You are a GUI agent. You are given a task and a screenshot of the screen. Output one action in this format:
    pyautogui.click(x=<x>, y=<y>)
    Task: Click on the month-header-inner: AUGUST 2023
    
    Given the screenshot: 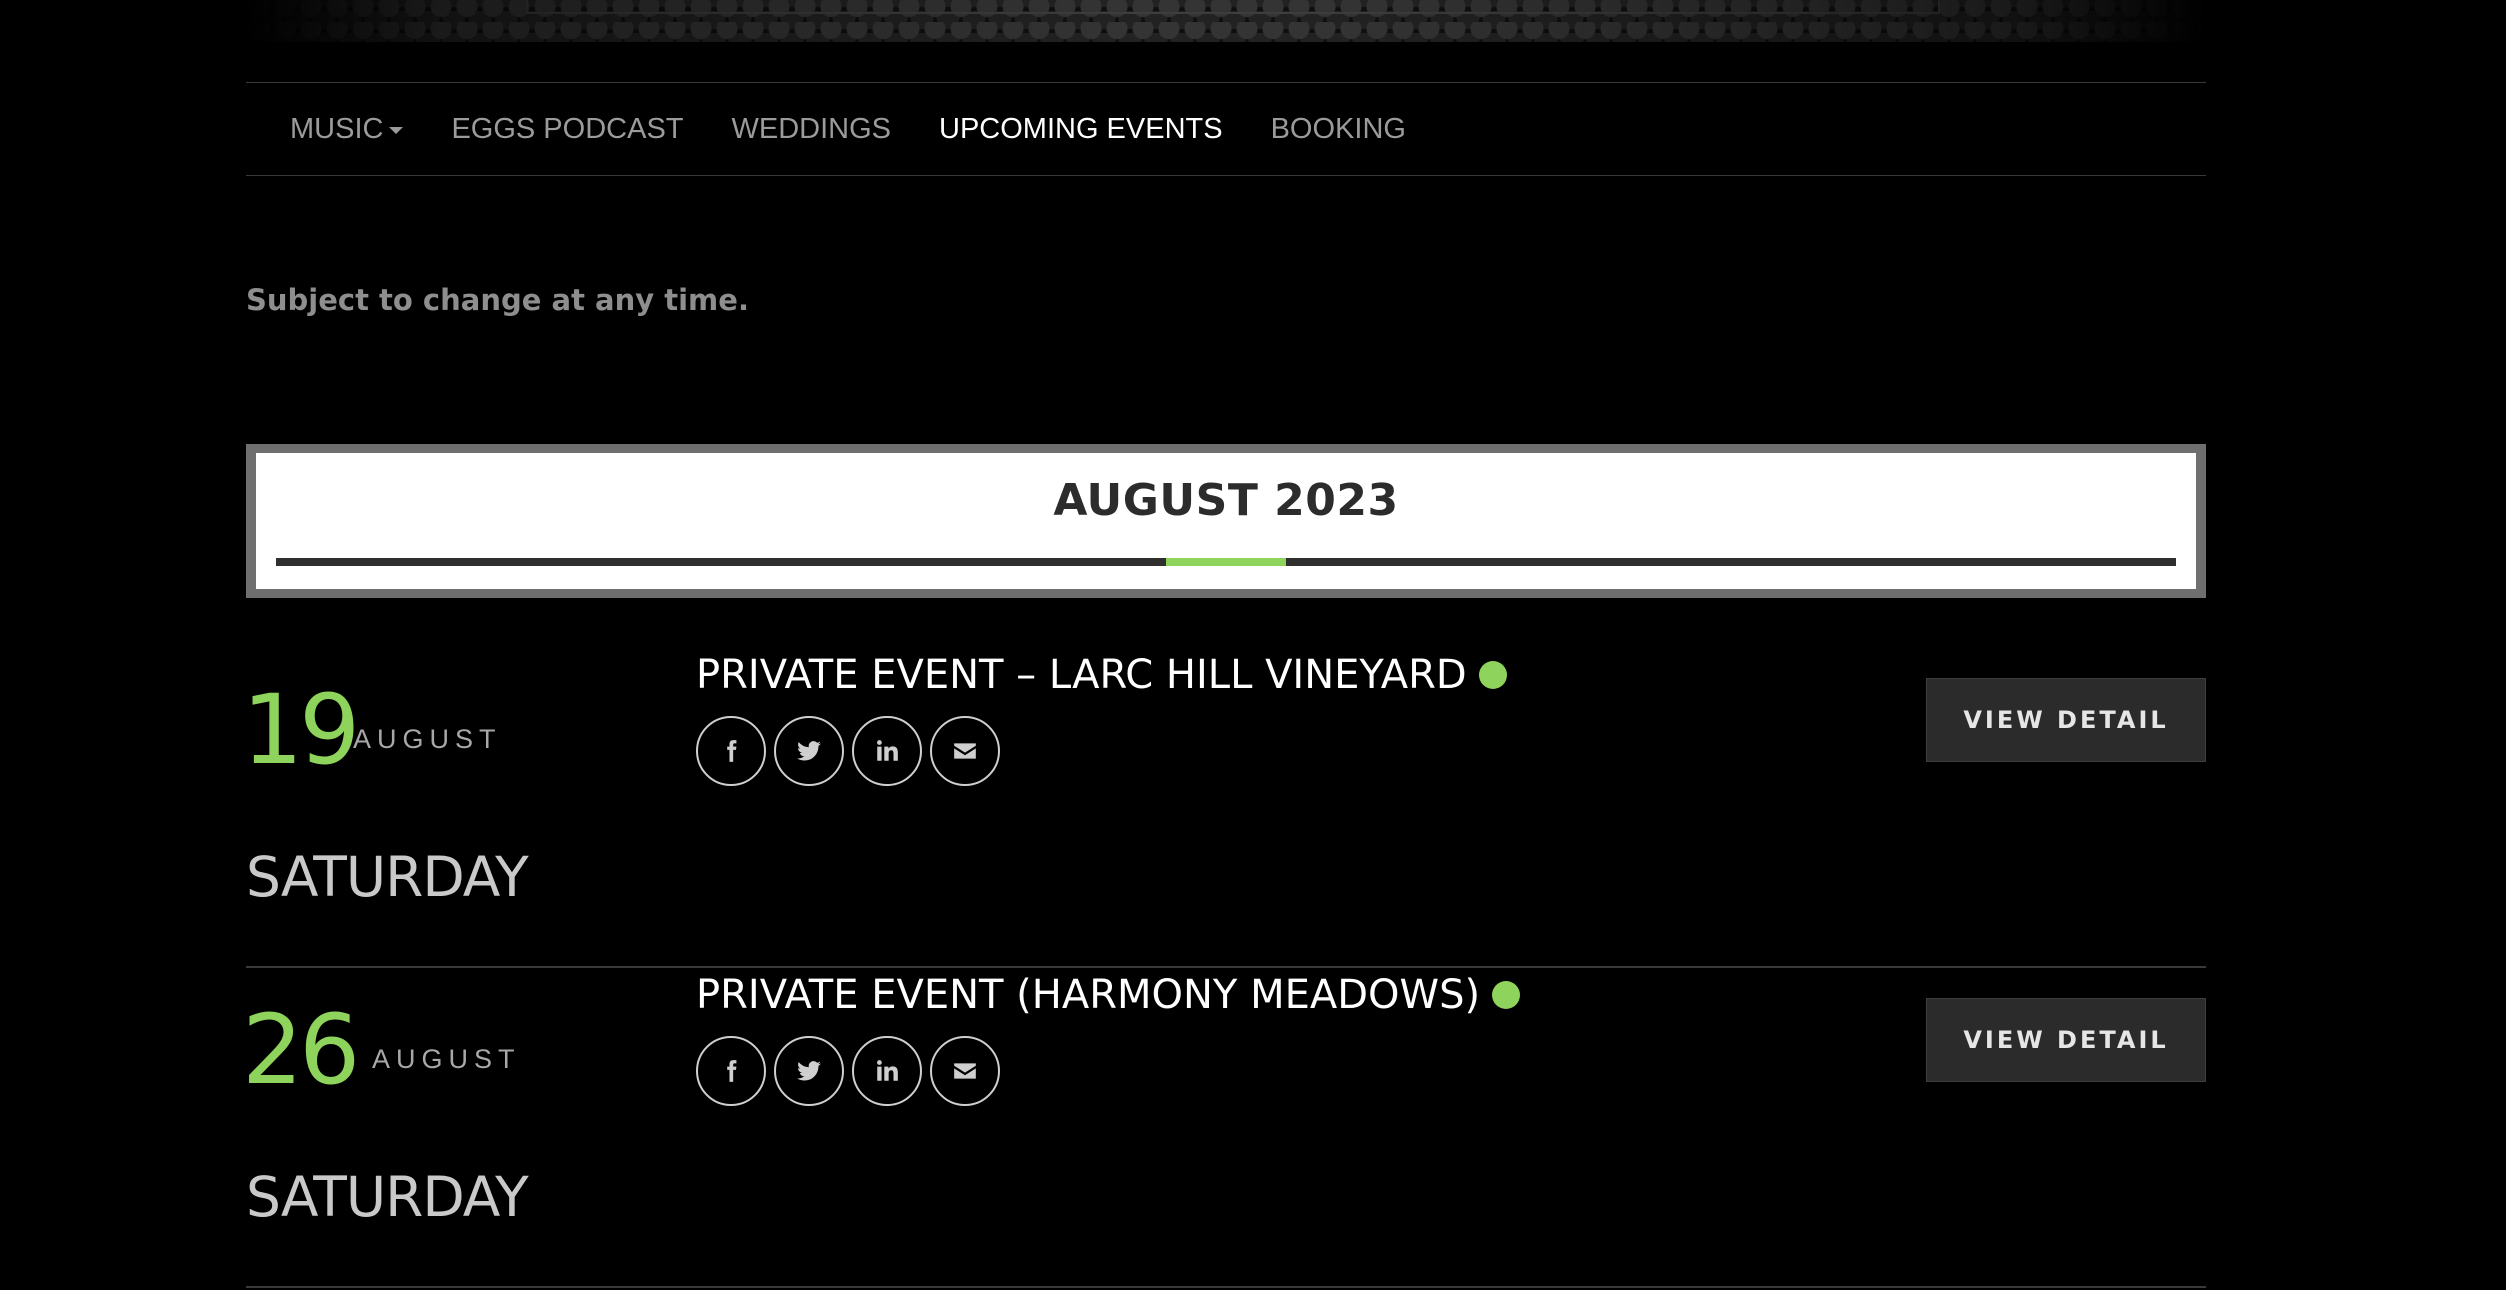 What is the action you would take?
    pyautogui.click(x=1226, y=521)
    